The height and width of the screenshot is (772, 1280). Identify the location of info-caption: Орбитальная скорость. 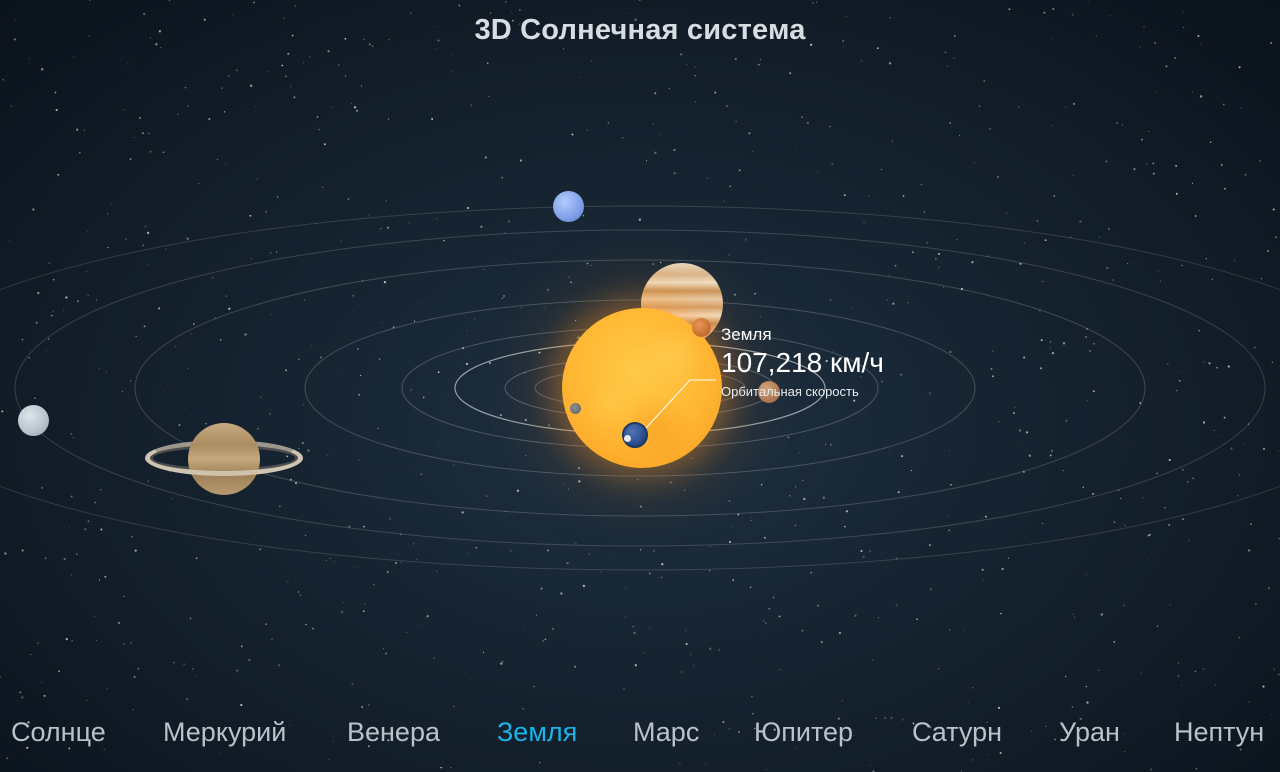
(790, 391).